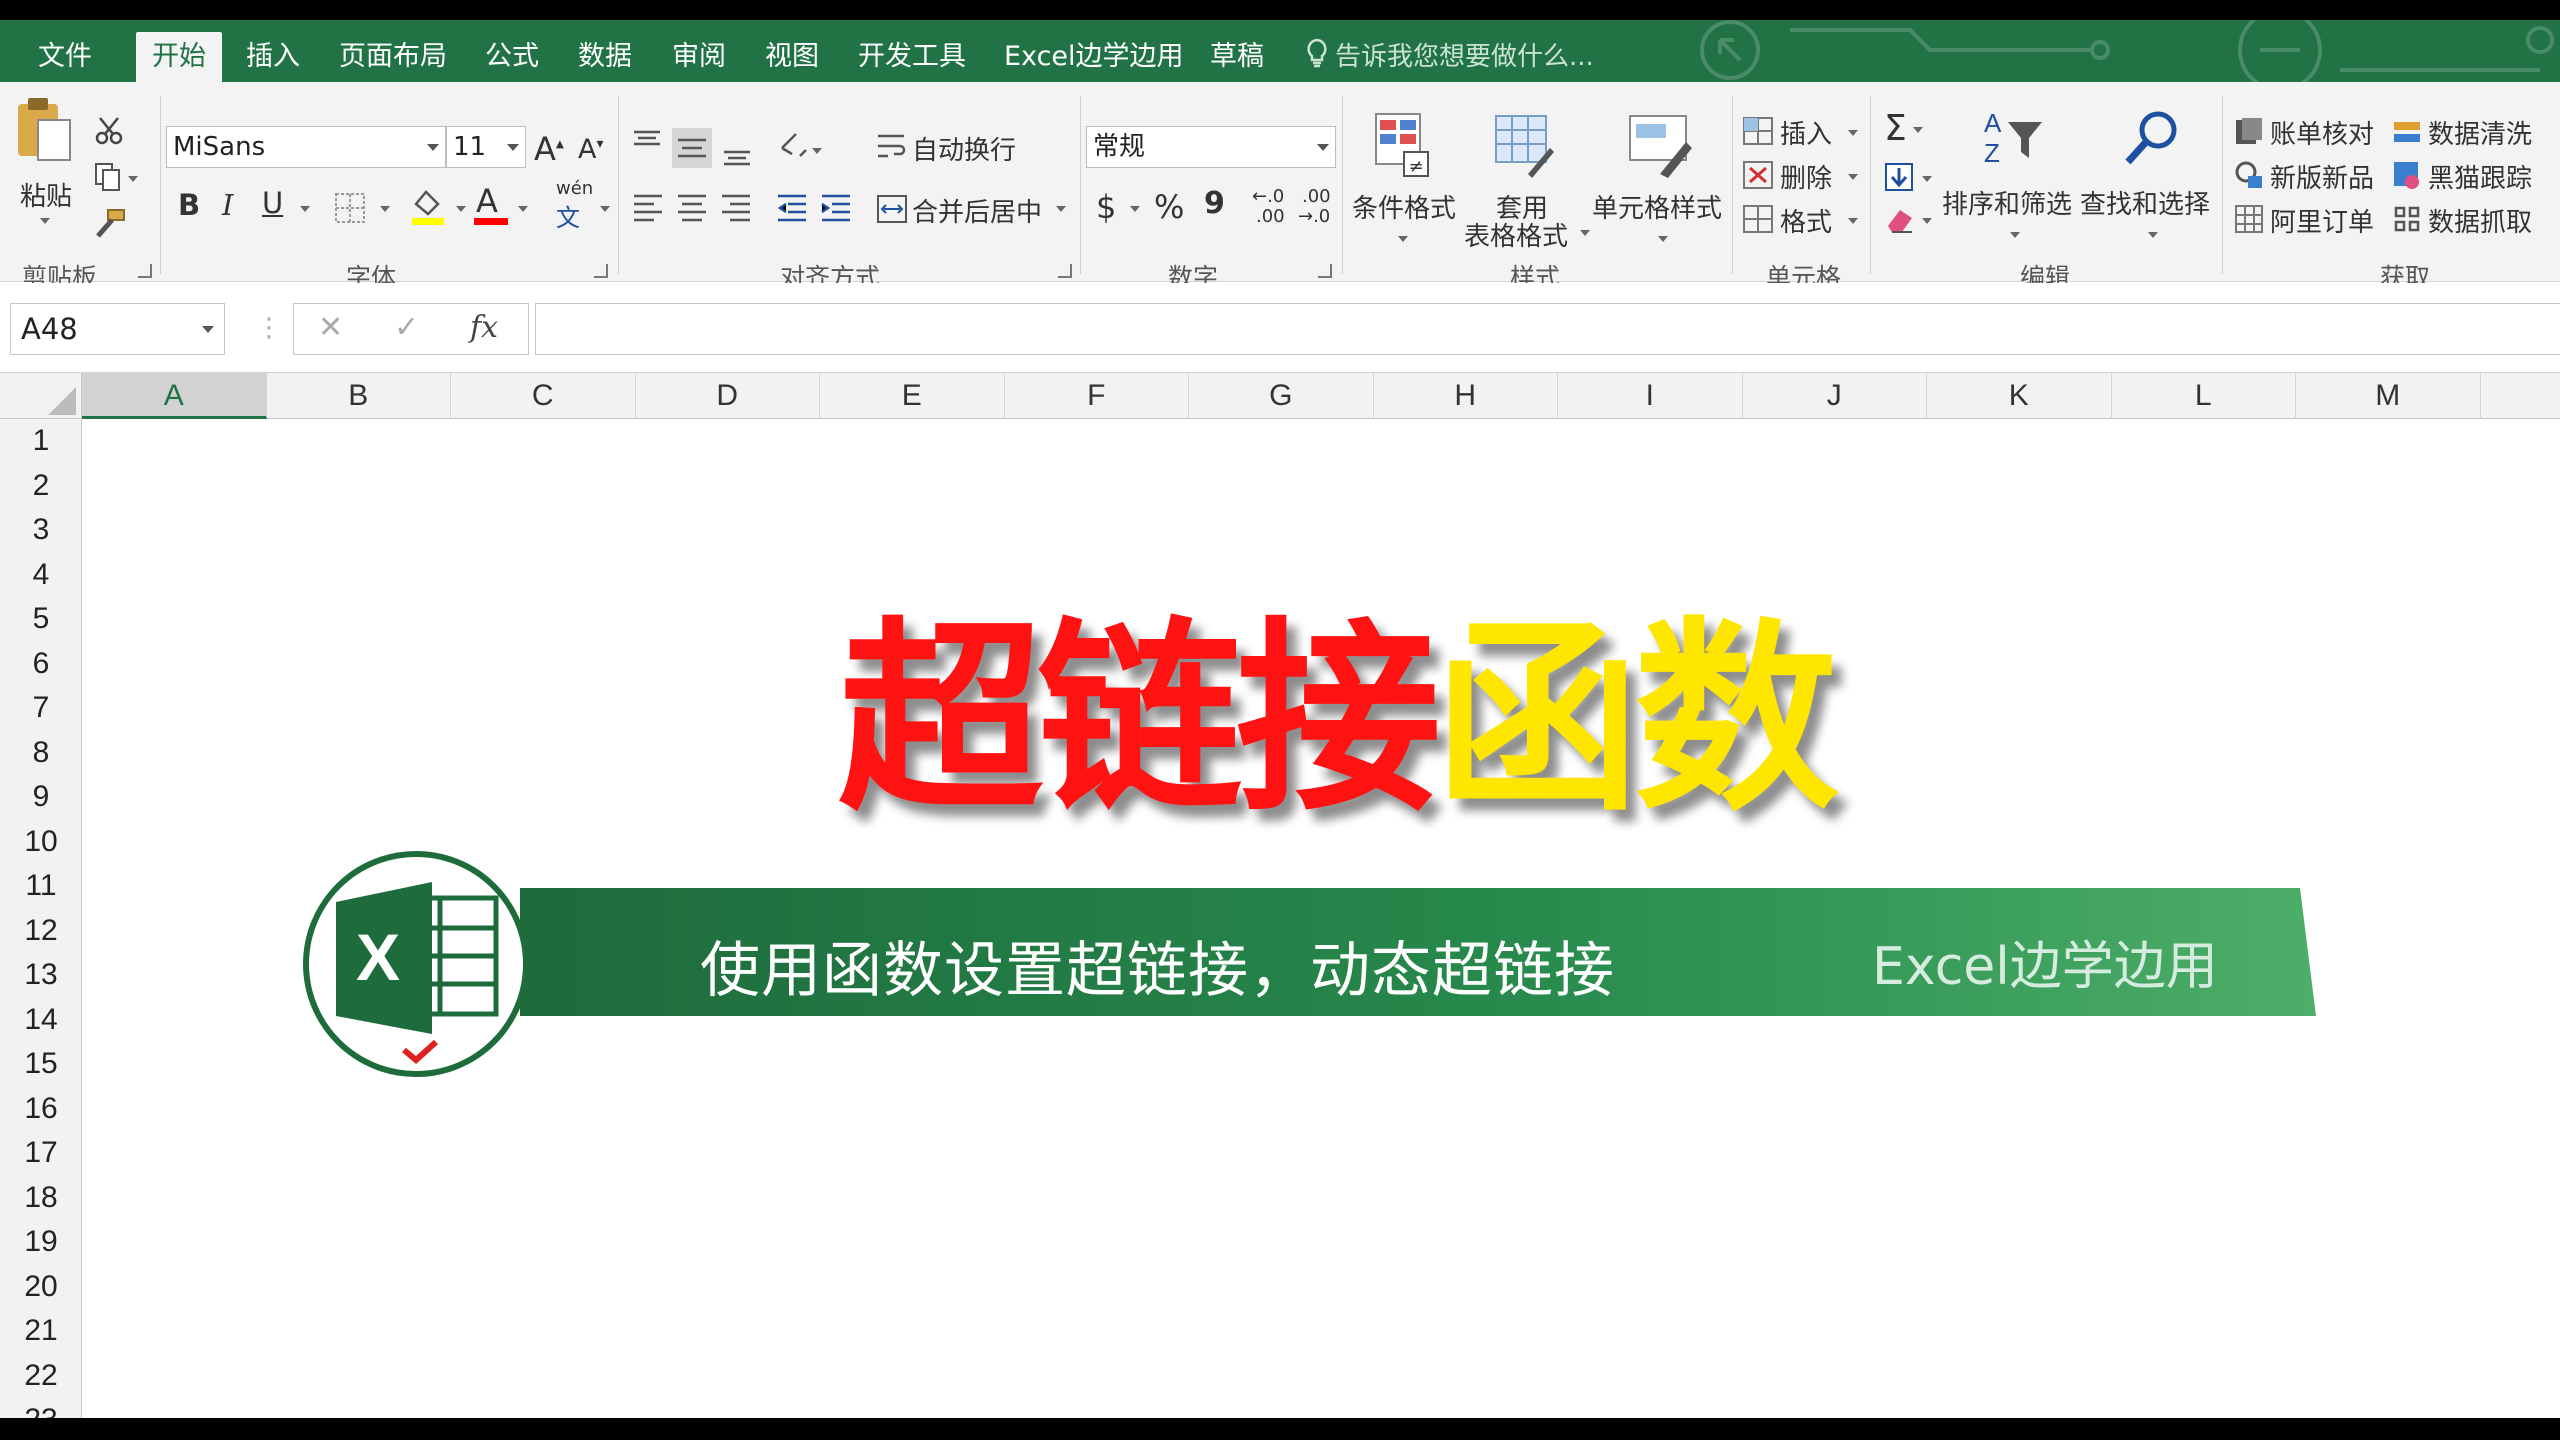  I want to click on column-header-l: L, so click(2204, 396).